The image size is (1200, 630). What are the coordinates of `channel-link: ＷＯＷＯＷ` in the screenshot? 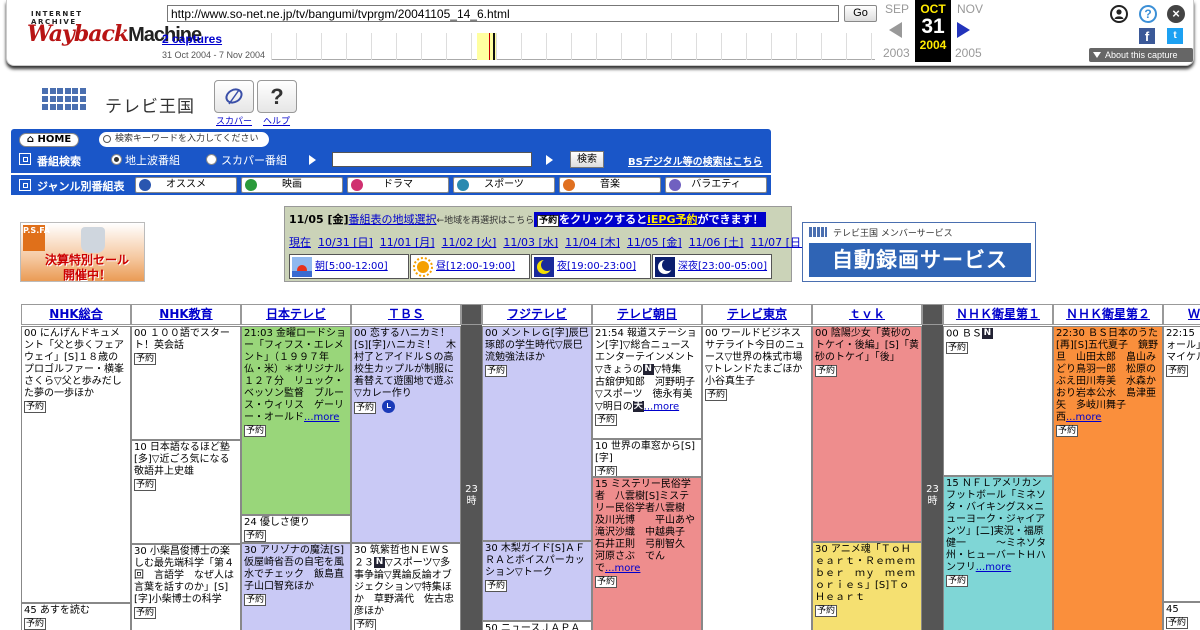 It's located at (1194, 314).